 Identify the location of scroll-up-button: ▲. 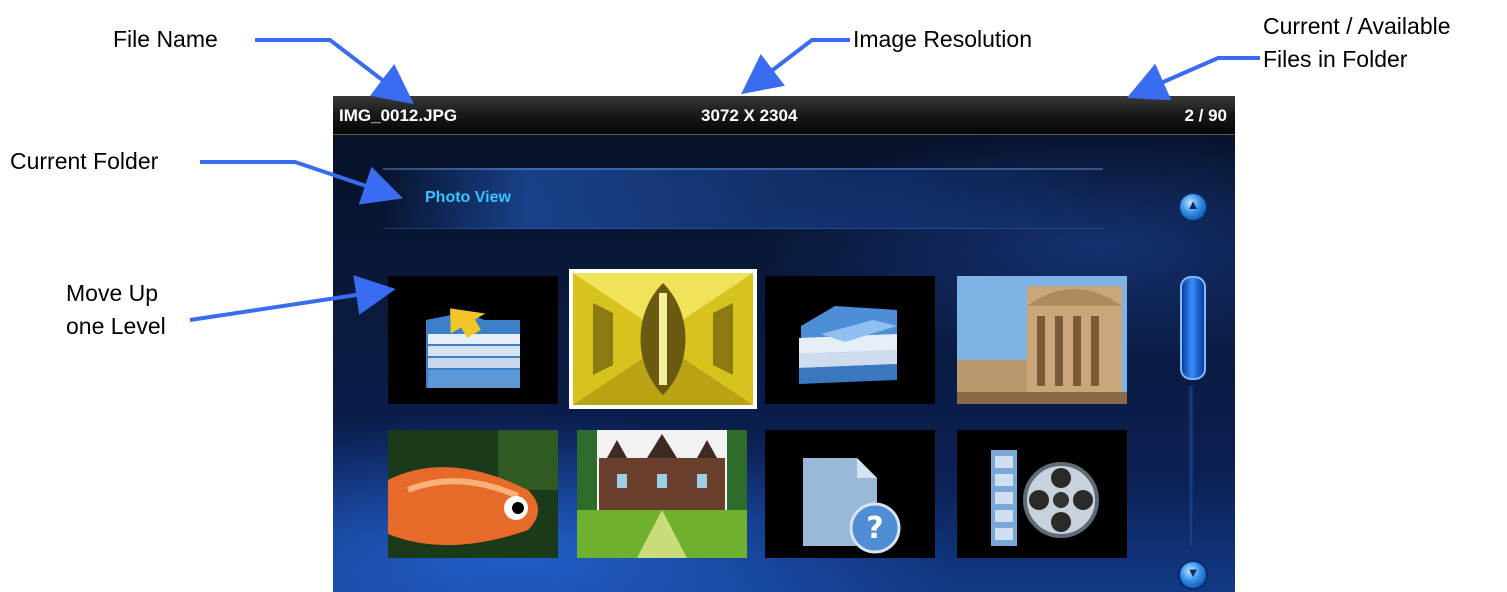
(1193, 207).